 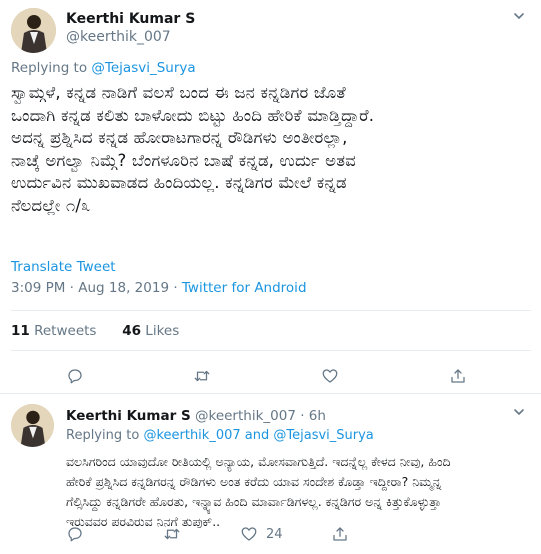 What do you see at coordinates (143, 521) in the screenshot?
I see `reply-text-line: ಇರುವವರ ಪರವಿರುವ ನಿನಗೆ ತುಪುಕ್..` at bounding box center [143, 521].